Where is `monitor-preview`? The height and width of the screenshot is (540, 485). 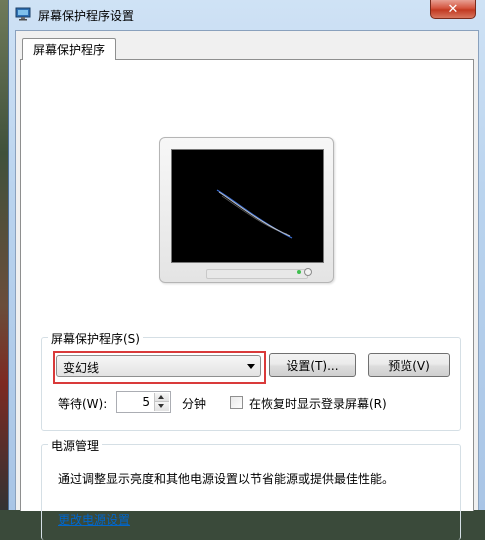
monitor-preview is located at coordinates (246, 210).